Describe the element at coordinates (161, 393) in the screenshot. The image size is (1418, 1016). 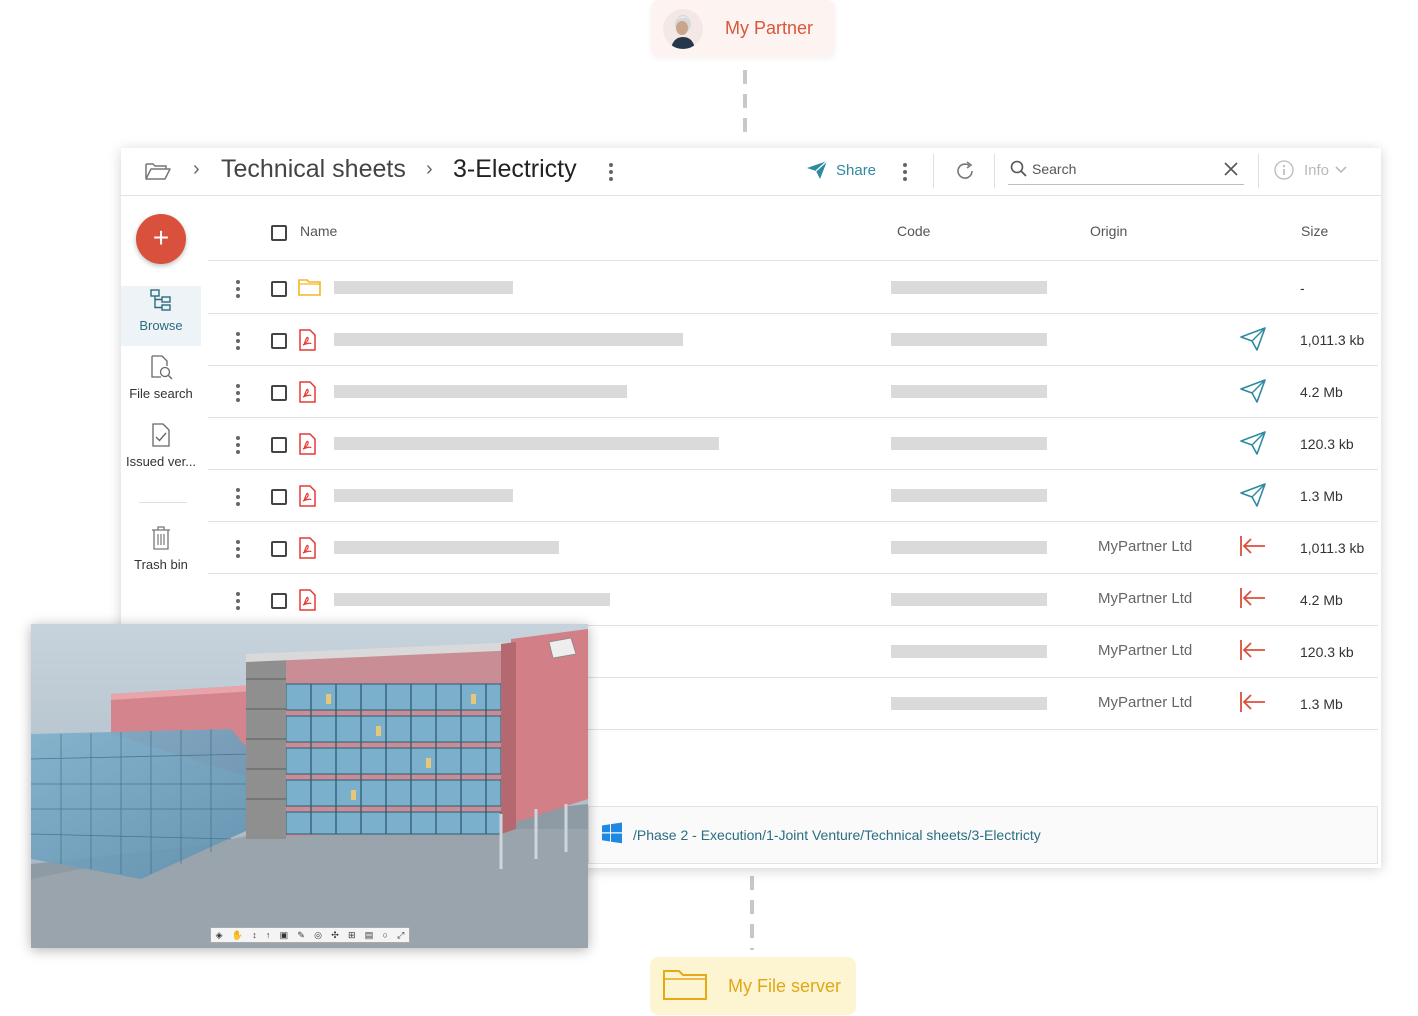
I see `sidebar-item-label: File search` at that location.